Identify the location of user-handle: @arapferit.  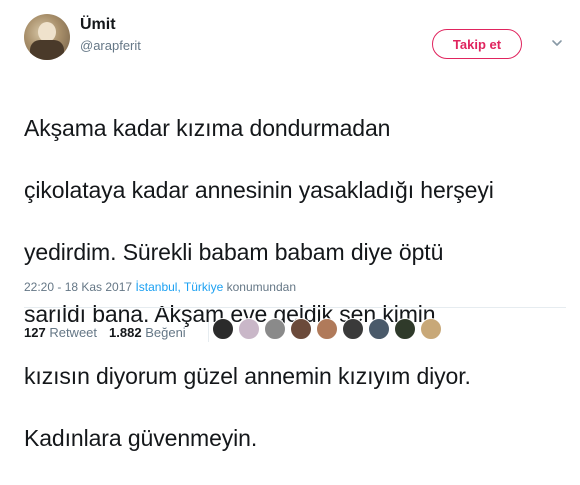
(110, 45).